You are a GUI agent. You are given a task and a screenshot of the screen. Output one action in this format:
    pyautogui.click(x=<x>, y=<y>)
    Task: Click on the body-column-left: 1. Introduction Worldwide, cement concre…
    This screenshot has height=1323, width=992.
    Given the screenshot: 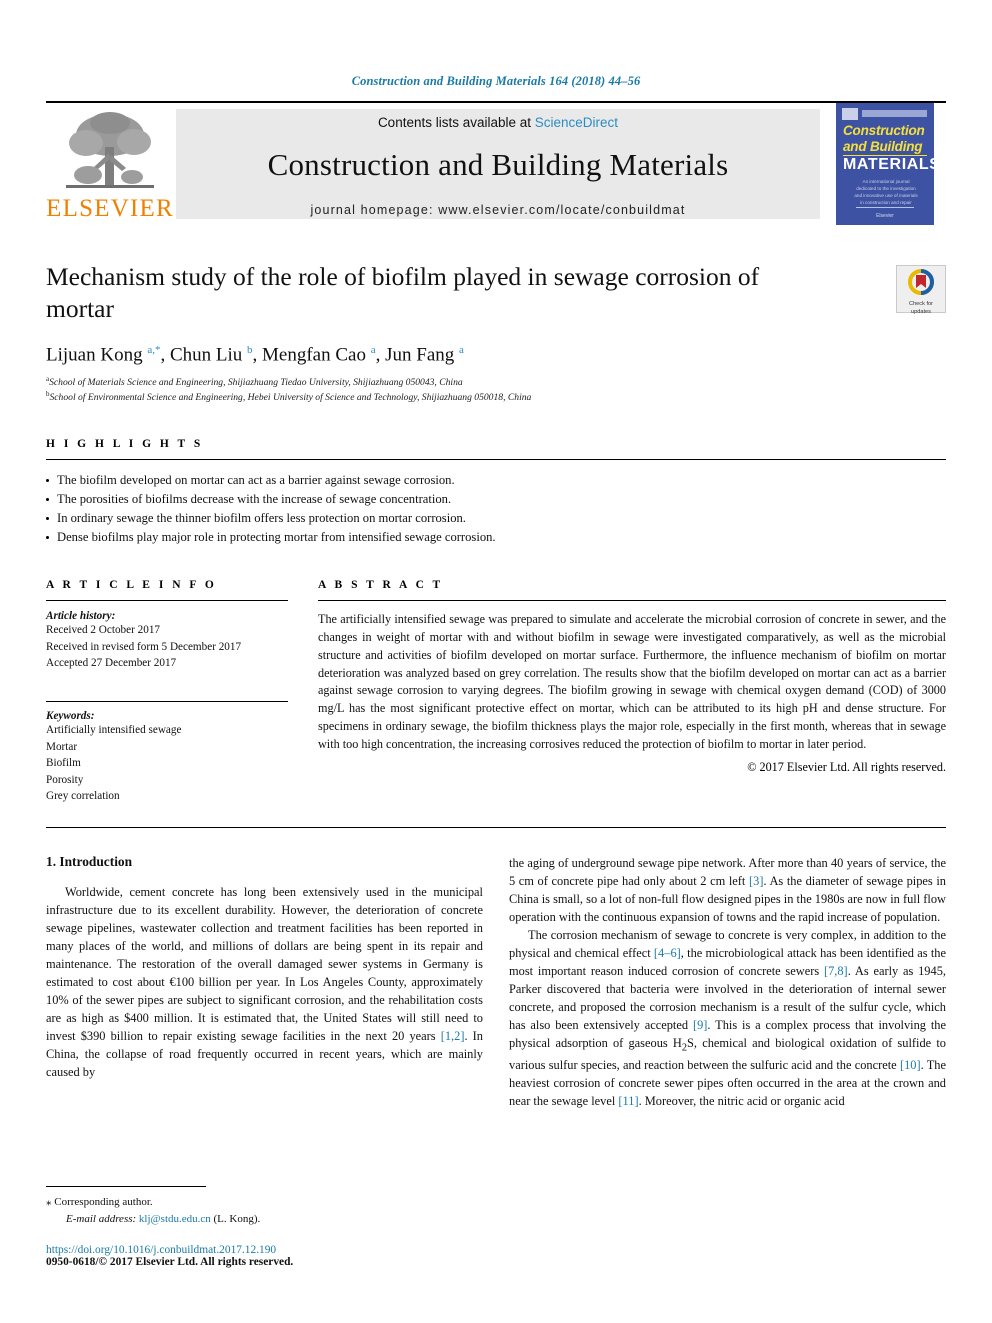 What is the action you would take?
    pyautogui.click(x=264, y=982)
    